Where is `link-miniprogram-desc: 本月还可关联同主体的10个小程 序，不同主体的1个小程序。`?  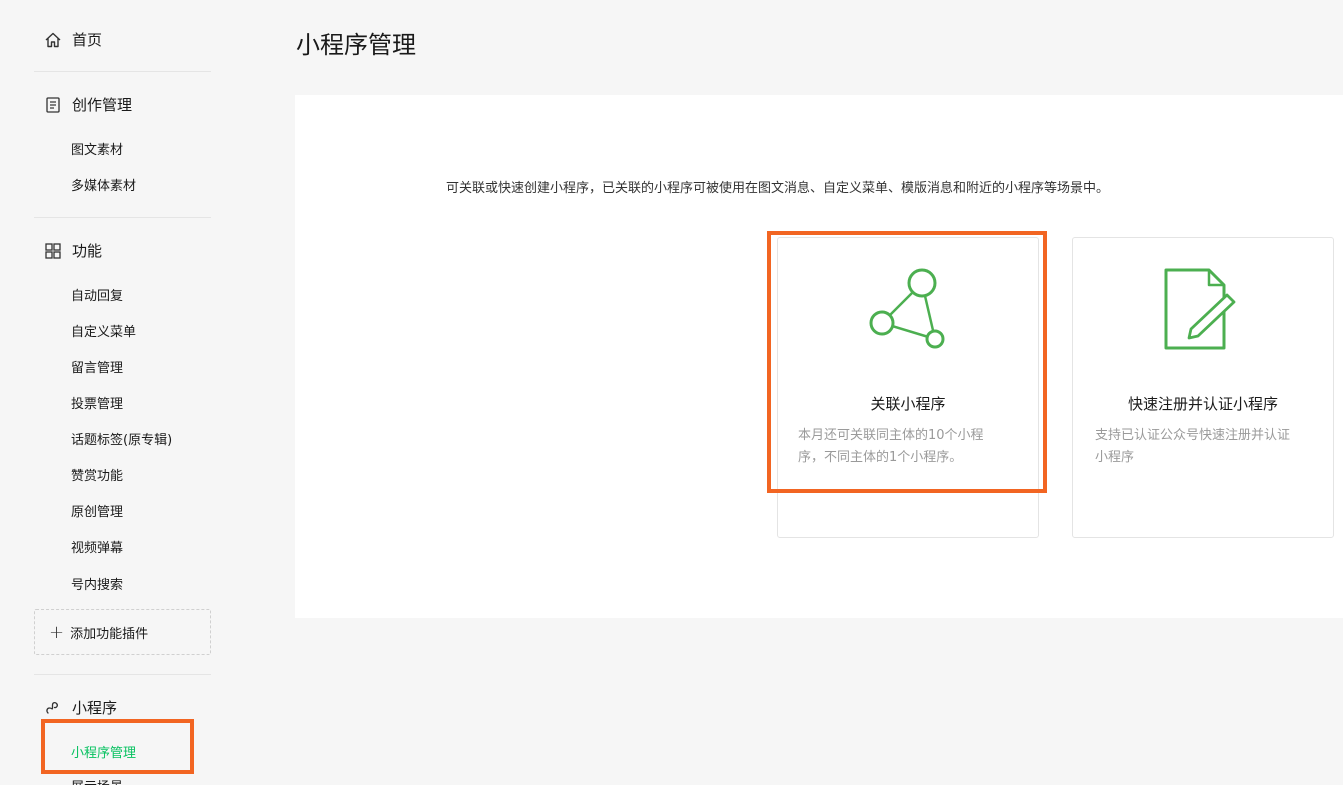 link-miniprogram-desc: 本月还可关联同主体的10个小程 序，不同主体的1个小程序。 is located at coordinates (891, 447).